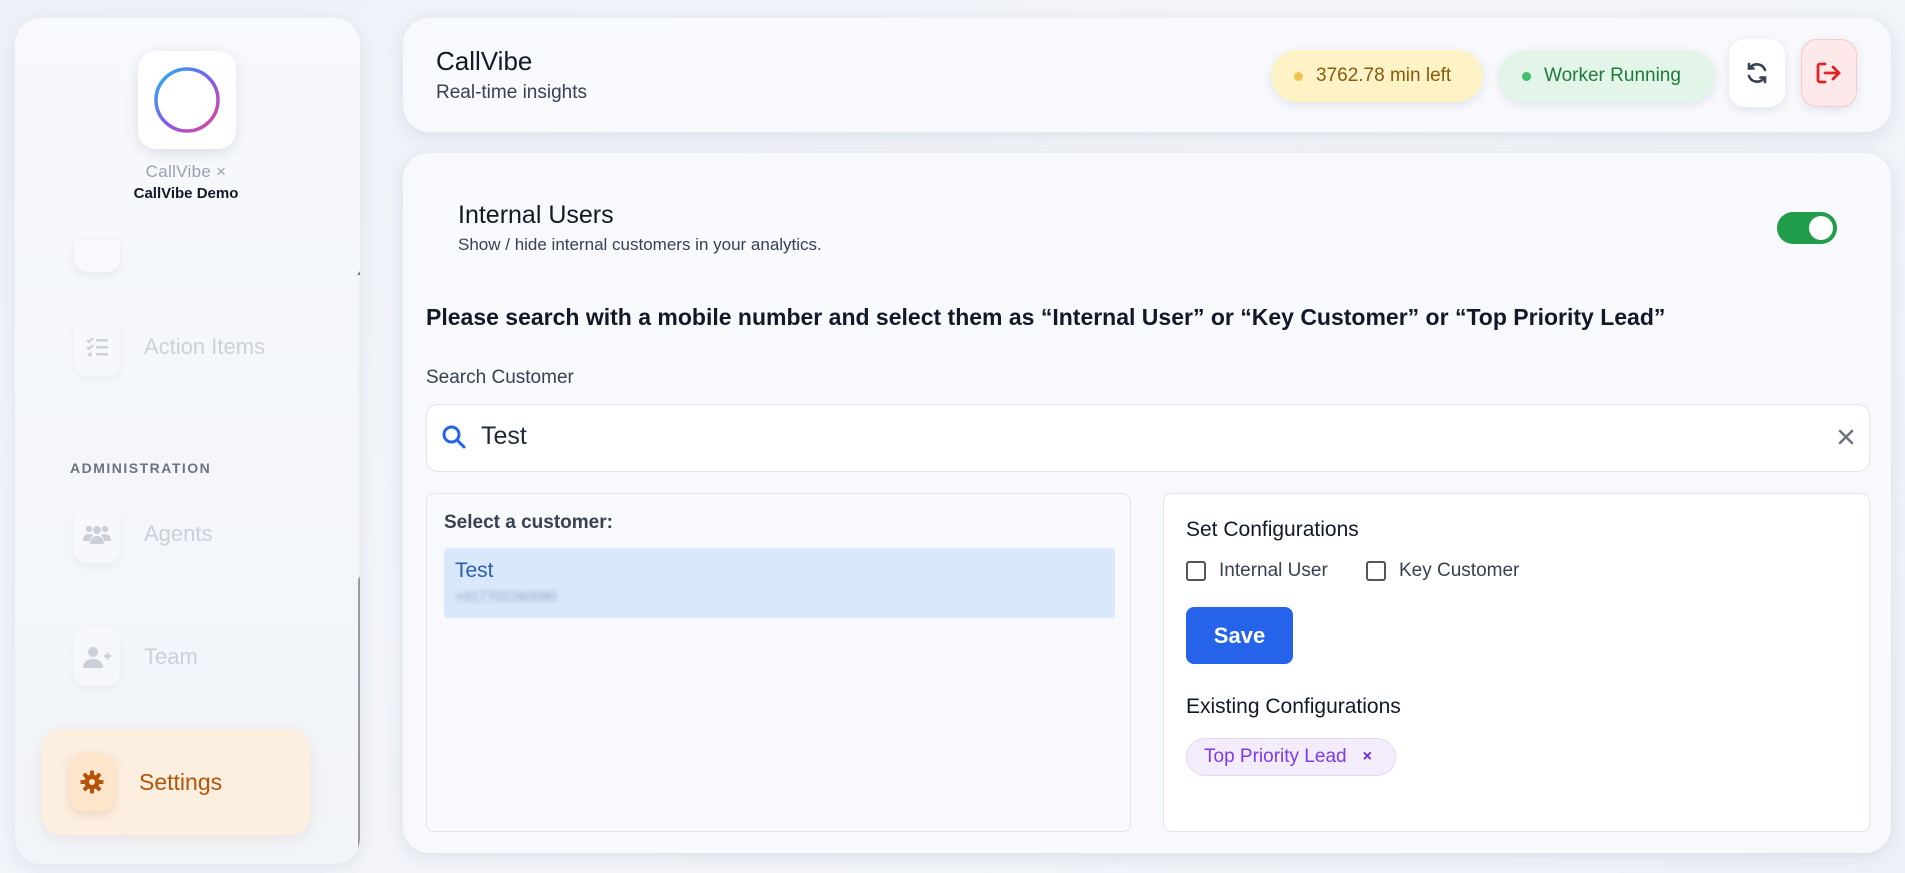 This screenshot has height=873, width=1905. Describe the element at coordinates (1612, 75) in the screenshot. I see `worker-status-text: Worker Running` at that location.